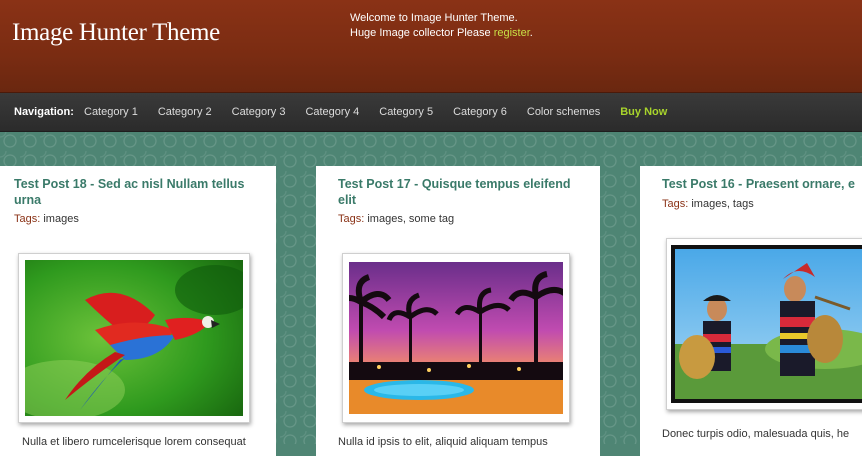 This screenshot has width=862, height=456. Describe the element at coordinates (720, 204) in the screenshot. I see `tags-links: images, tags` at that location.